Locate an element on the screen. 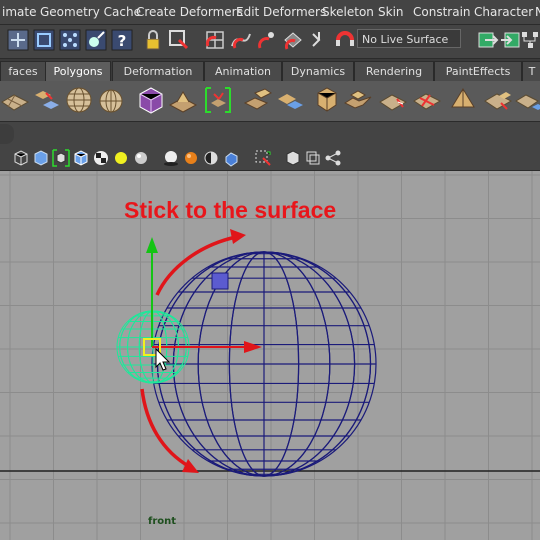  input-ops-icon is located at coordinates (488, 40).